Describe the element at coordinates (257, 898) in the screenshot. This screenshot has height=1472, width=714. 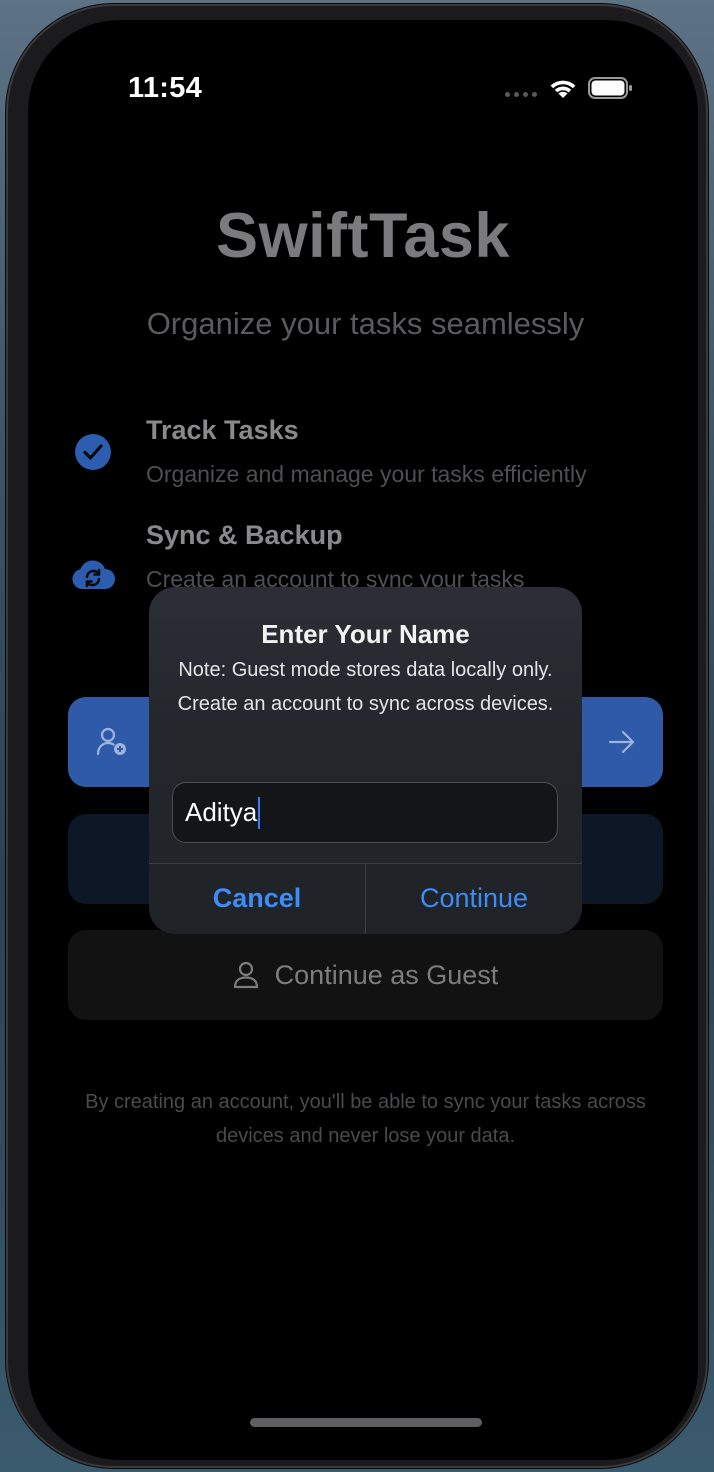
I see `cancel-button: Cancel` at that location.